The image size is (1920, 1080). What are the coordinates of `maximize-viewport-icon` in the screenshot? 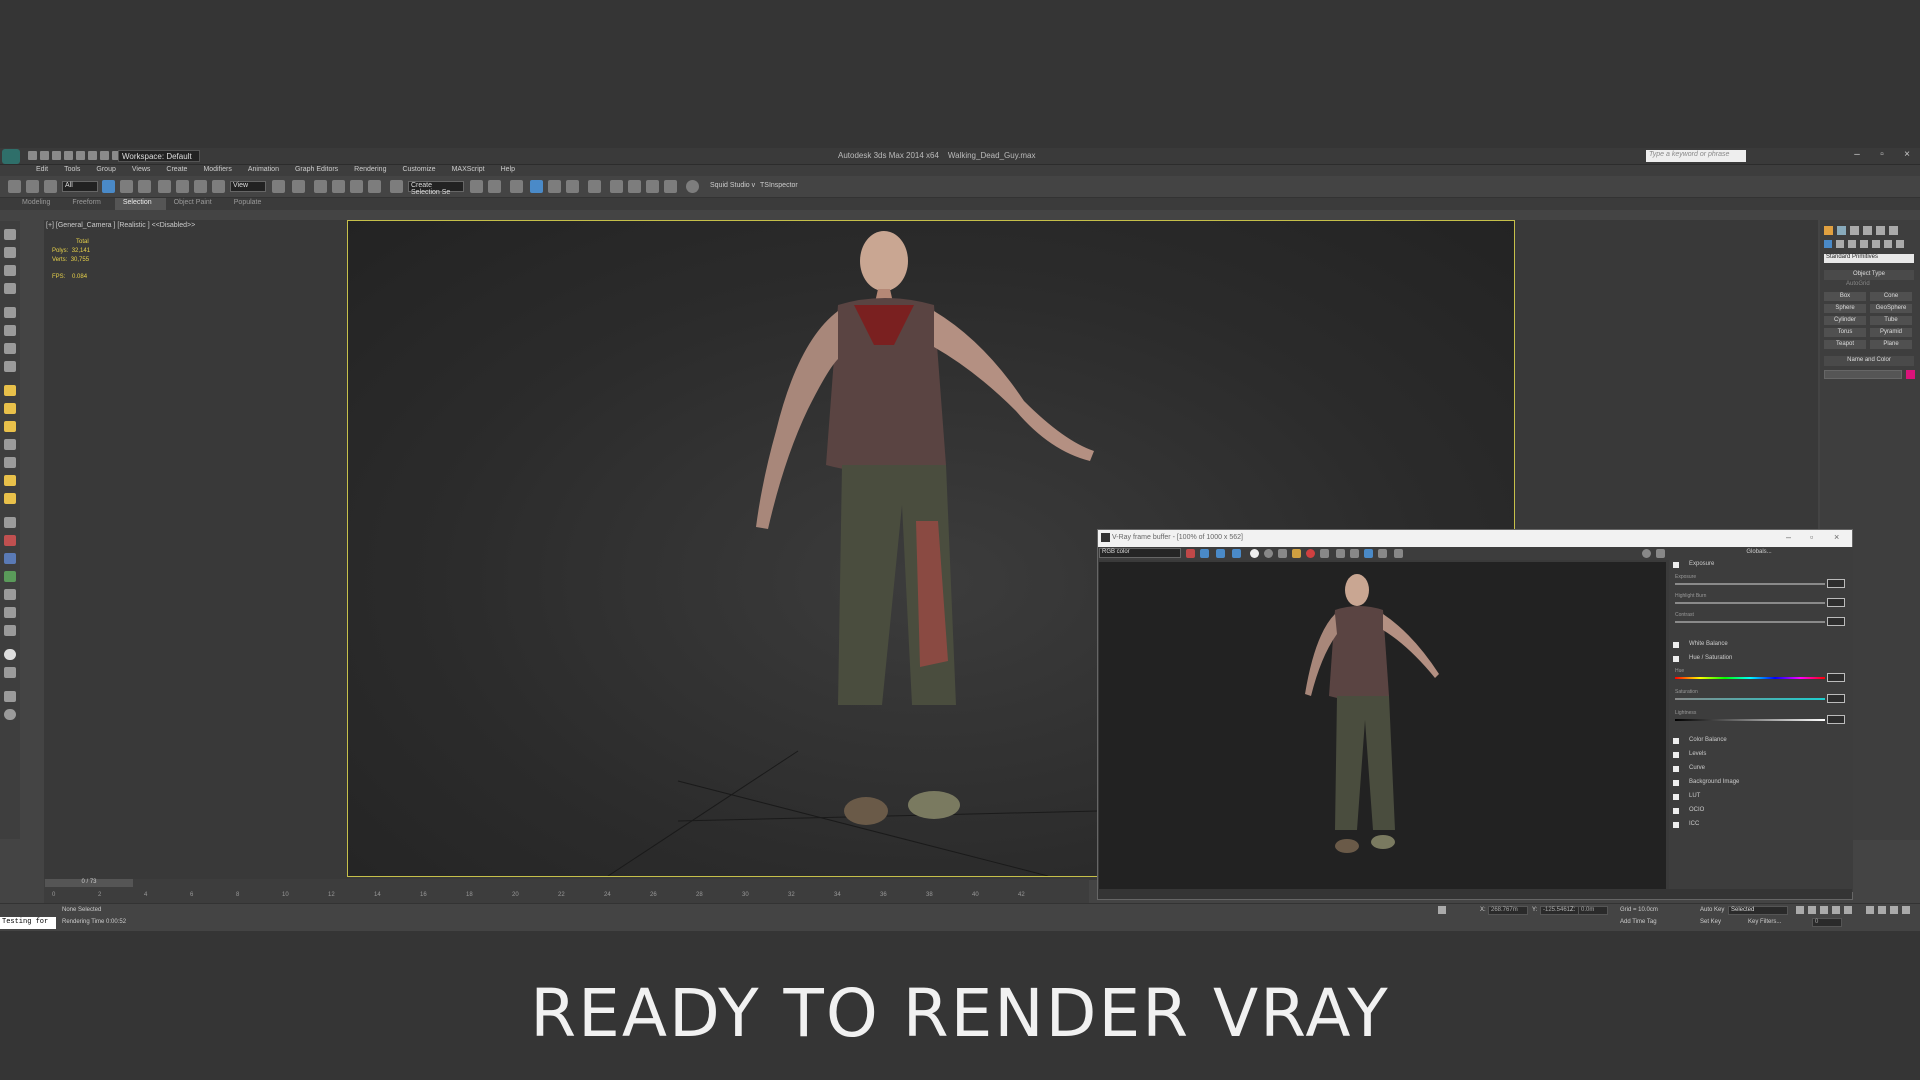 It's located at (1906, 910).